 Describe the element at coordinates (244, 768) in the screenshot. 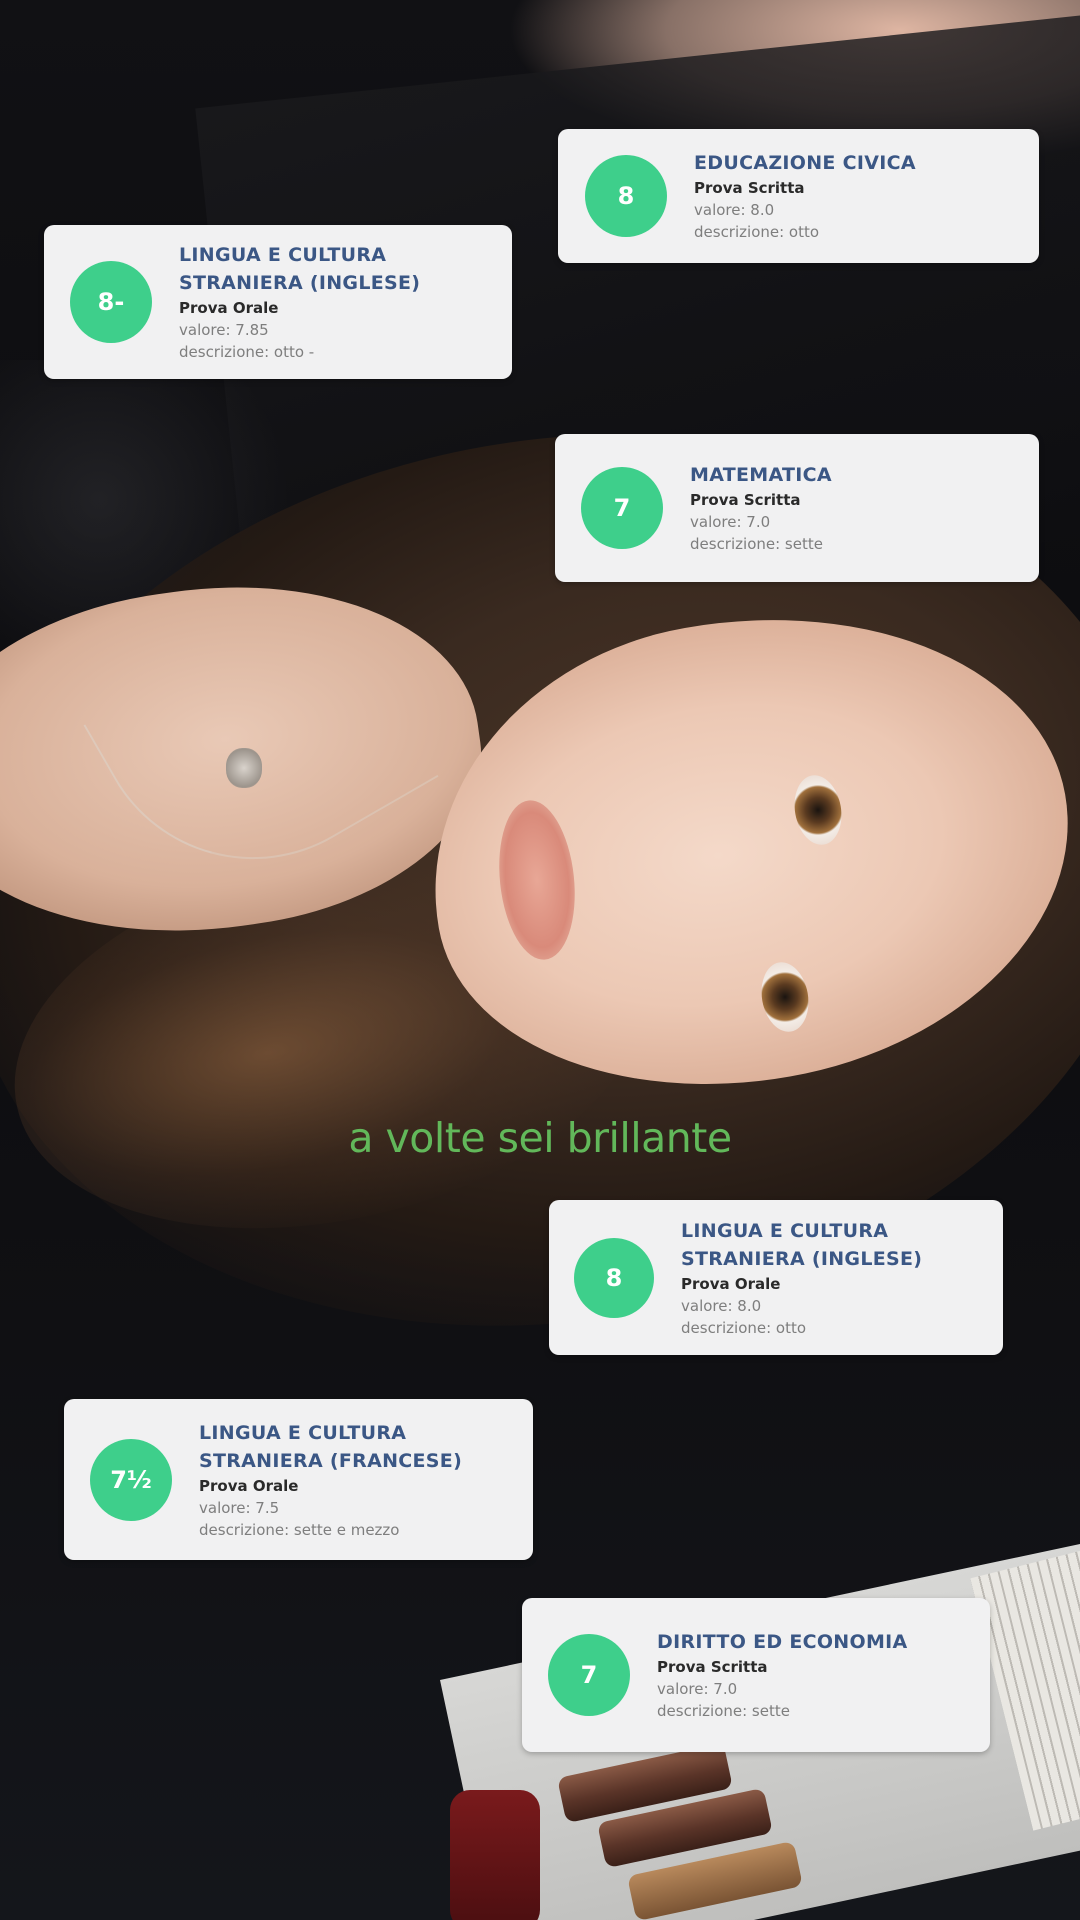

I see `tree-pendant` at that location.